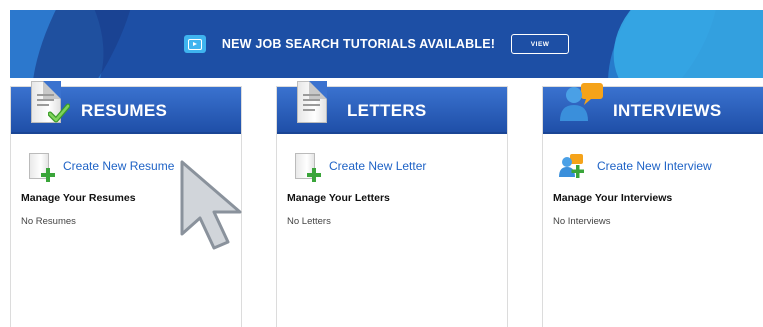  Describe the element at coordinates (309, 221) in the screenshot. I see `no-letters-text: No Letters` at that location.